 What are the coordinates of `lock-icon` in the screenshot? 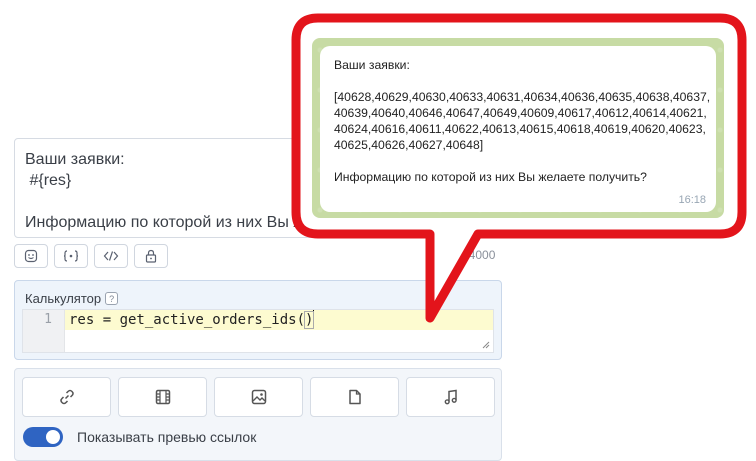 It's located at (151, 256).